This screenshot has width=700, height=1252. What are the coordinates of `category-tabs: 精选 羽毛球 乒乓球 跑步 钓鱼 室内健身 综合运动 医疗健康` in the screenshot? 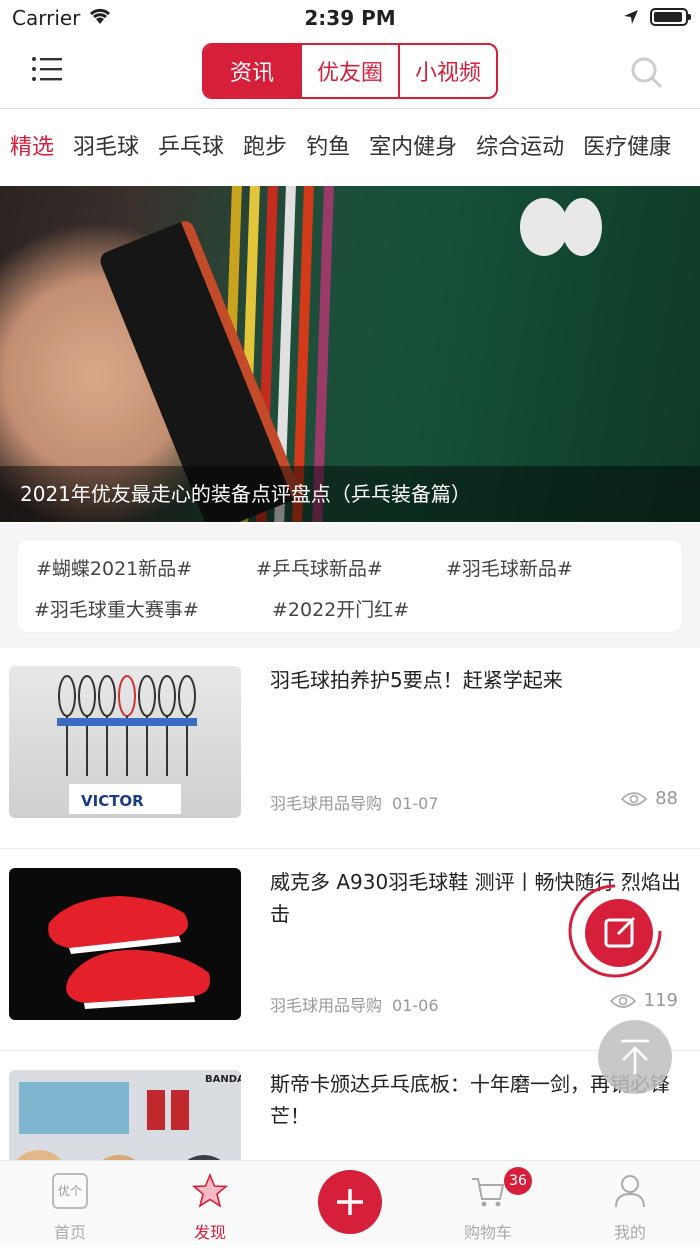 It's located at (350, 148).